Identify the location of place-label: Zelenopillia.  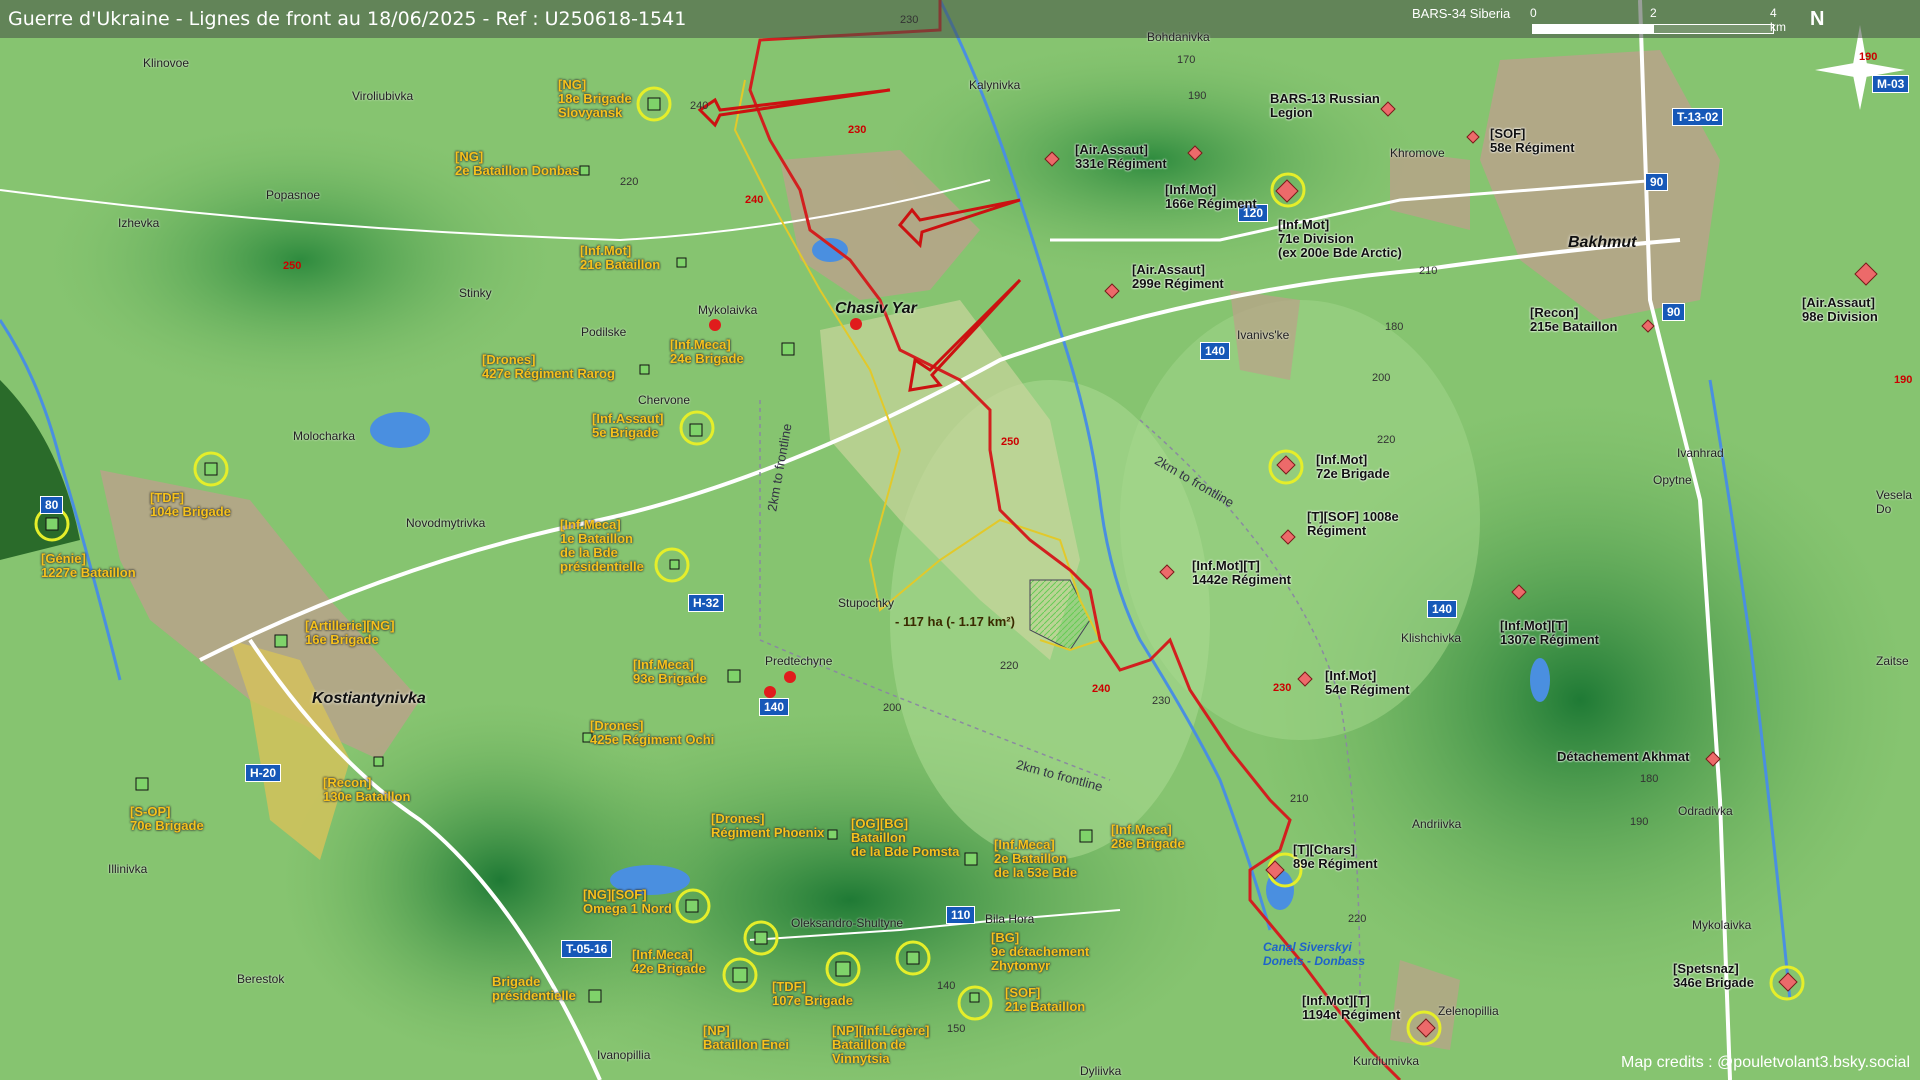
(1468, 1011).